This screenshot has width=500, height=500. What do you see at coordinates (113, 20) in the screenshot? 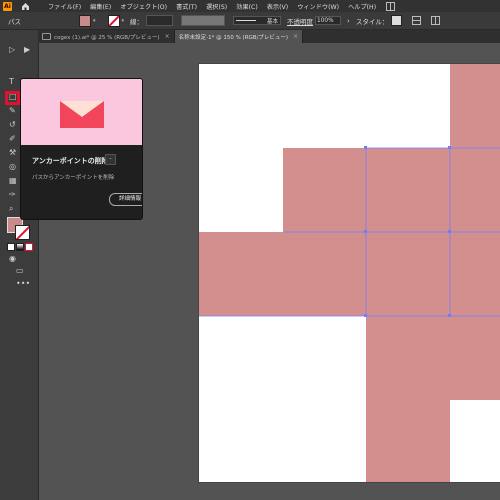
I see `stroke-swatch` at bounding box center [113, 20].